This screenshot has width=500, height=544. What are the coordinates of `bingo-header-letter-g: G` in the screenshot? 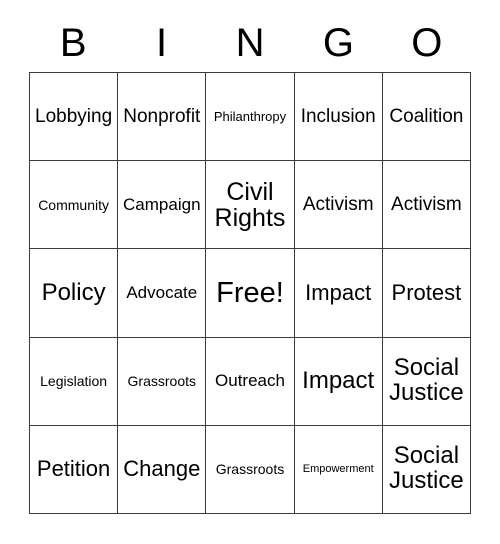 It's located at (338, 43).